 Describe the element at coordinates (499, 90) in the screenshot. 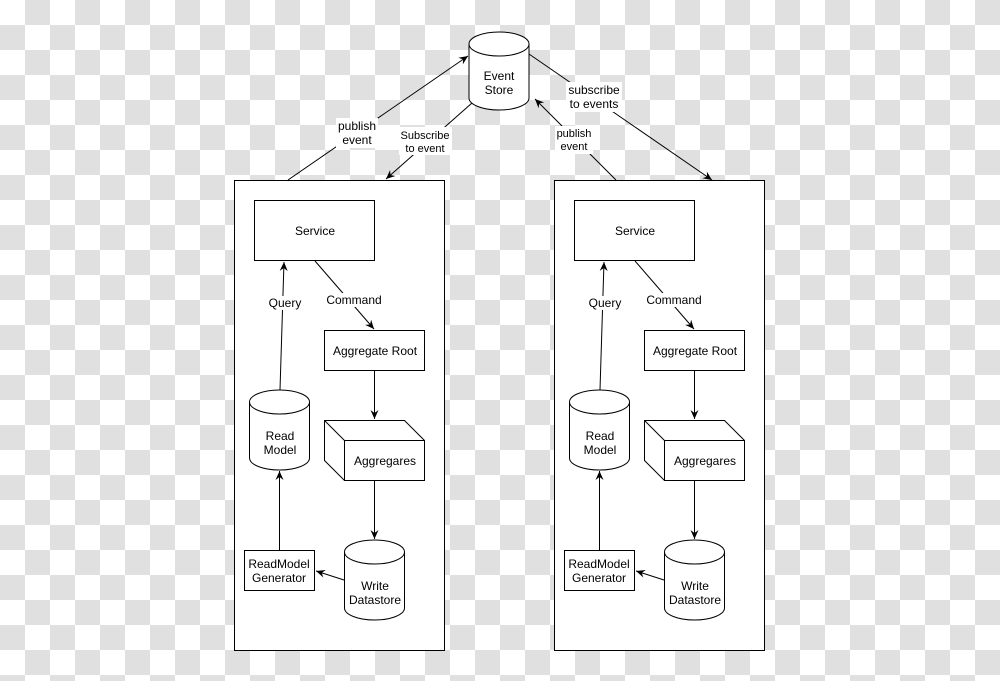

I see `event-store-label-2: Store` at that location.